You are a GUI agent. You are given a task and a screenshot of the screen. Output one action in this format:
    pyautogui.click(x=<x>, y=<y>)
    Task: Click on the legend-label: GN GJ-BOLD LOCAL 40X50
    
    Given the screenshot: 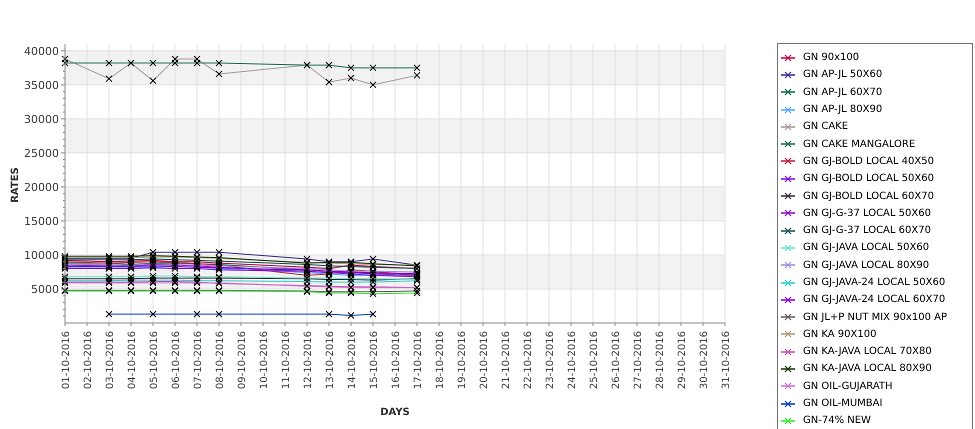 What is the action you would take?
    pyautogui.click(x=868, y=161)
    